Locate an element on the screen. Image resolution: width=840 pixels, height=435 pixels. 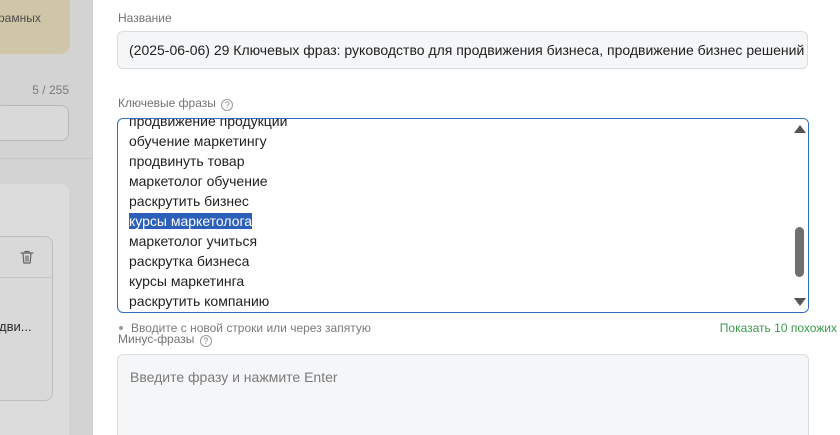
scrollbar is located at coordinates (799, 215).